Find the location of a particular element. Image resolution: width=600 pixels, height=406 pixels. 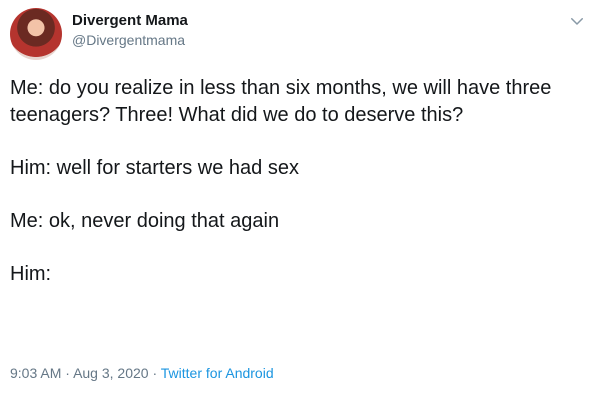

display-name: Divergent Mama is located at coordinates (130, 21).